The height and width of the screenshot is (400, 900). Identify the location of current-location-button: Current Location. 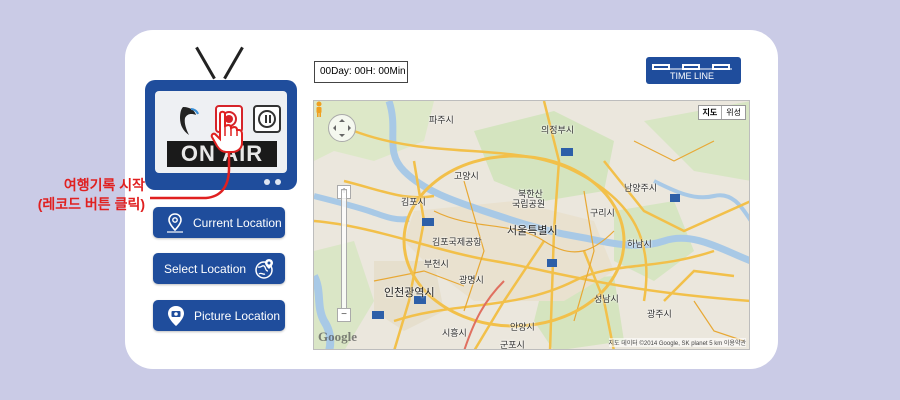
(219, 222).